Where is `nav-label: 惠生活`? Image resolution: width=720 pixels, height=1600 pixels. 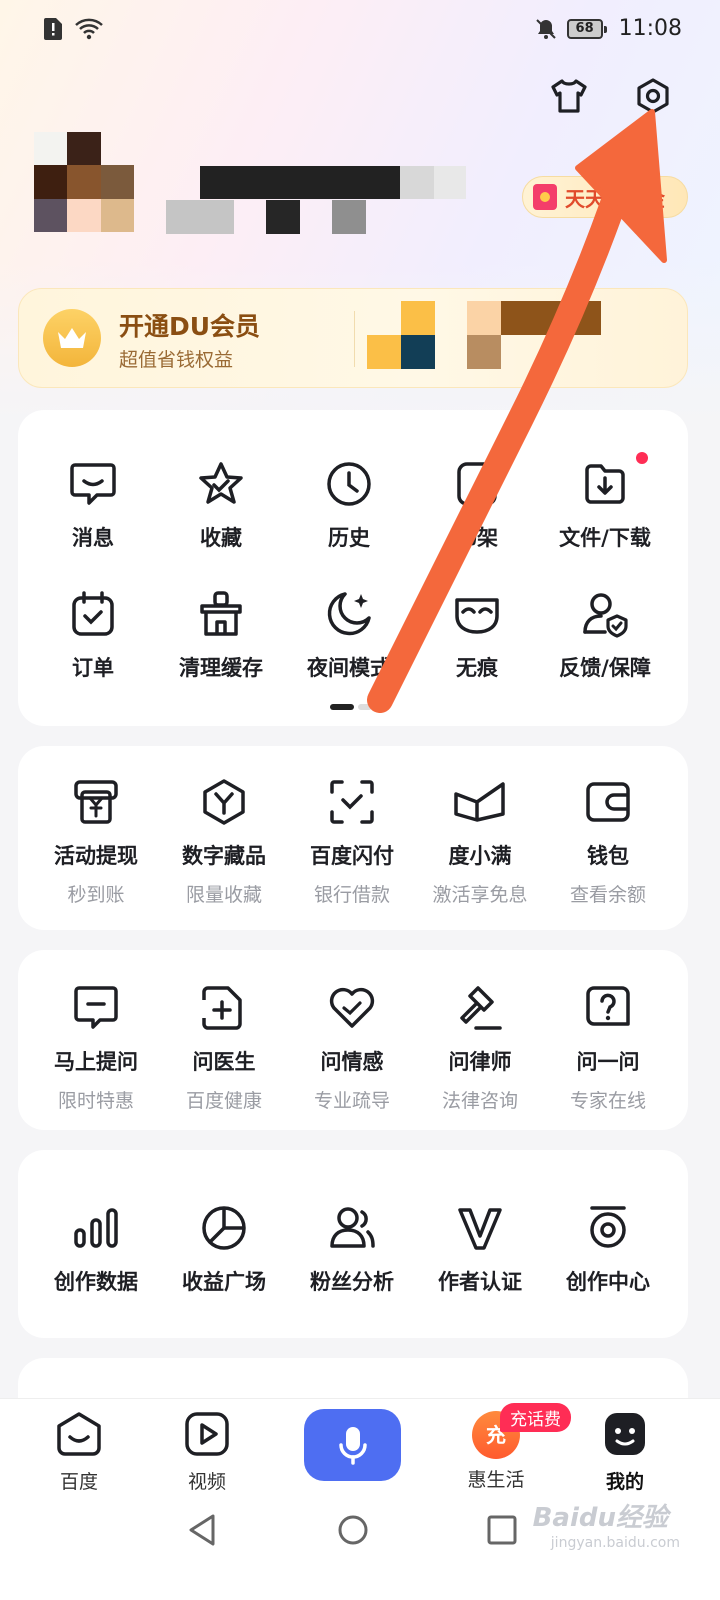 nav-label: 惠生活 is located at coordinates (496, 1480).